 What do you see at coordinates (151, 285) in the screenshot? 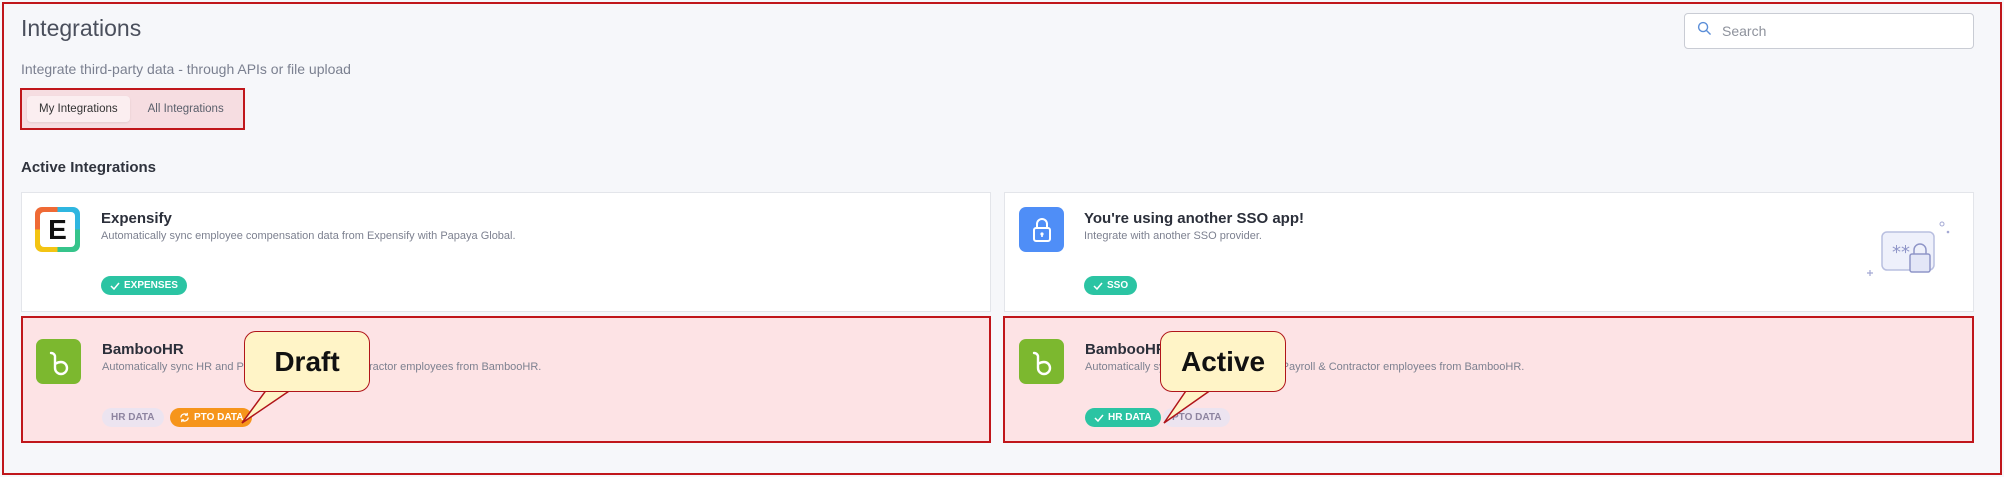
I see `tag-label: EXPENSES` at bounding box center [151, 285].